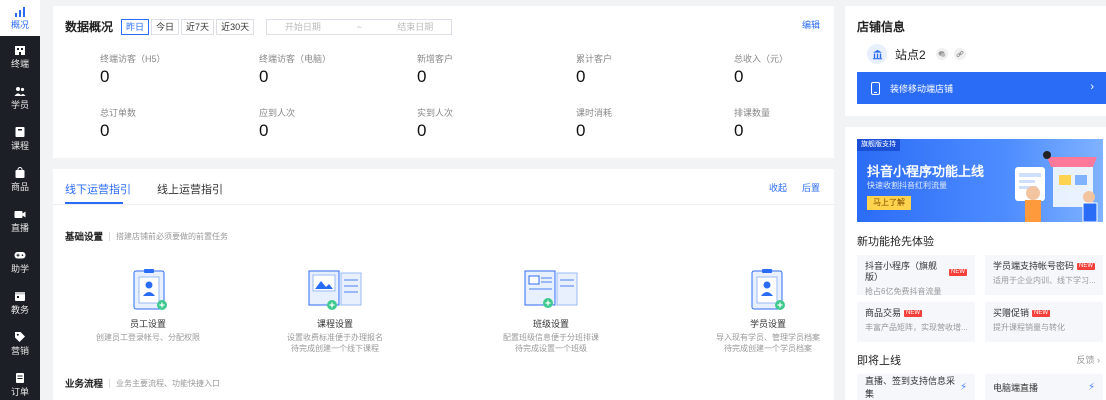  Describe the element at coordinates (881, 27) in the screenshot. I see `shop-info-title: 店铺信息` at that location.